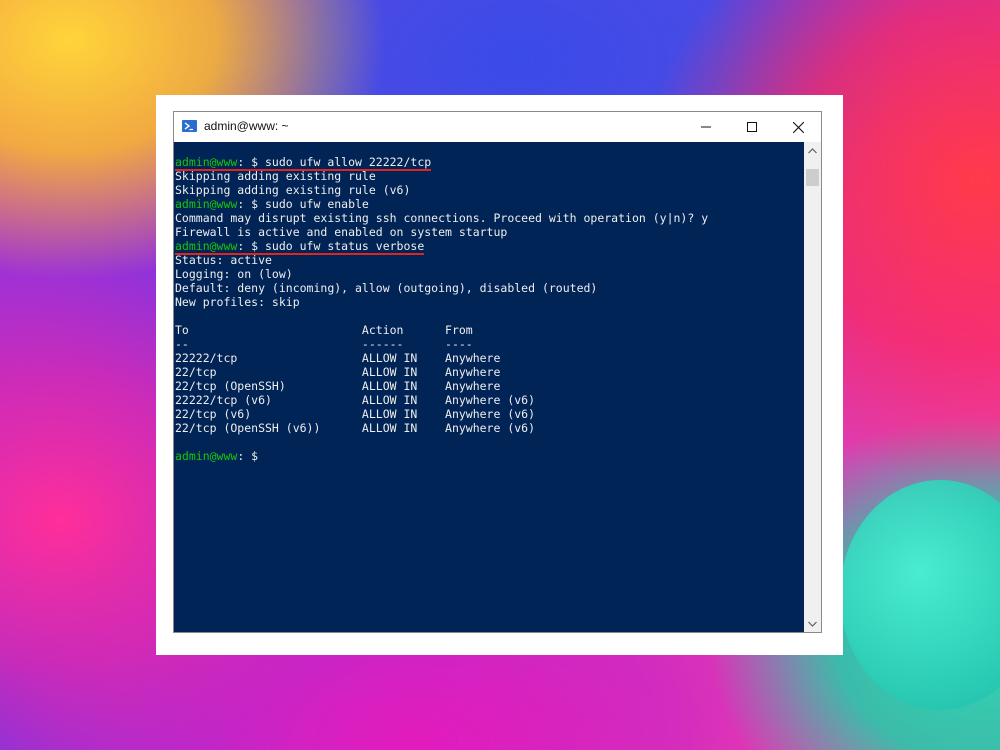  I want to click on output-line: Status: active, so click(223, 260).